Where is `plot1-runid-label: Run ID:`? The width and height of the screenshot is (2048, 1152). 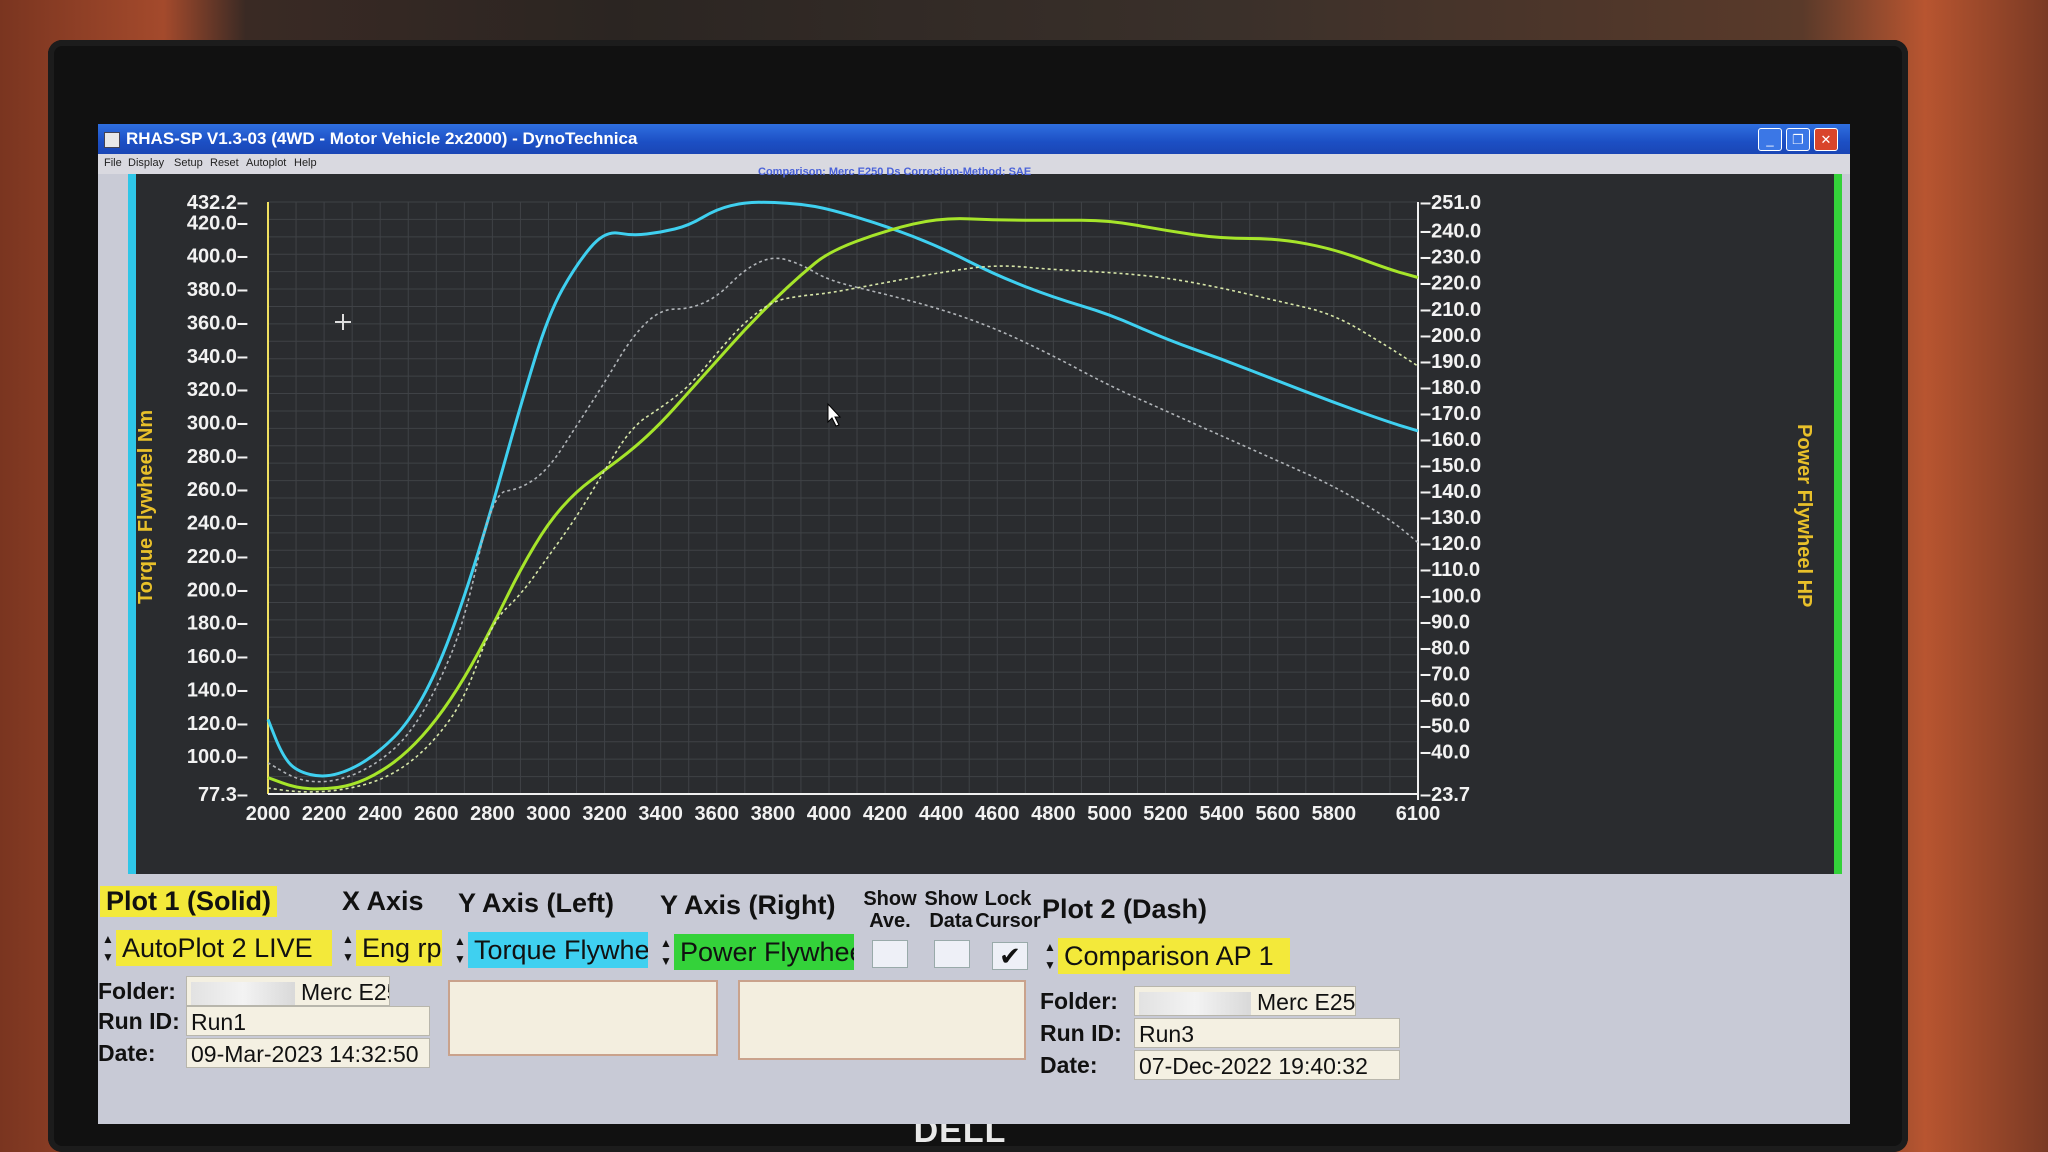 plot1-runid-label: Run ID: is located at coordinates (139, 1021).